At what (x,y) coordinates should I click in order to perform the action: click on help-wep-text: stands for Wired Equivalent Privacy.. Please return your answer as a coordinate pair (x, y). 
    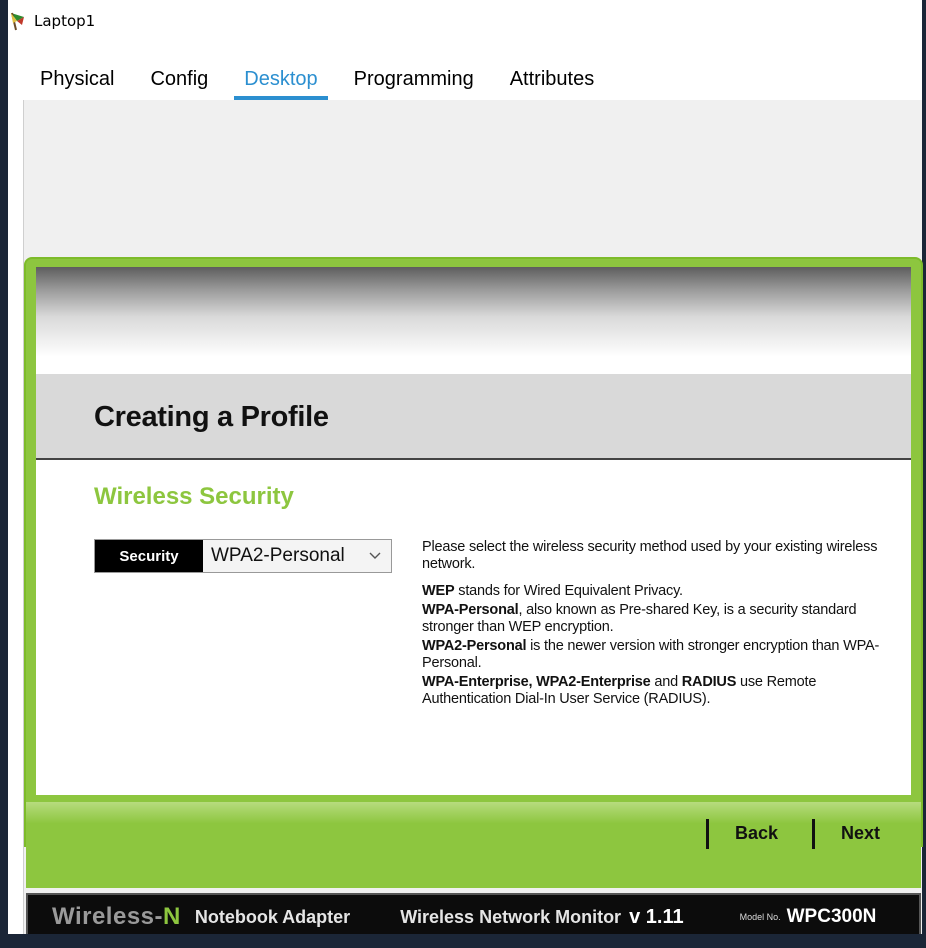
    Looking at the image, I should click on (568, 591).